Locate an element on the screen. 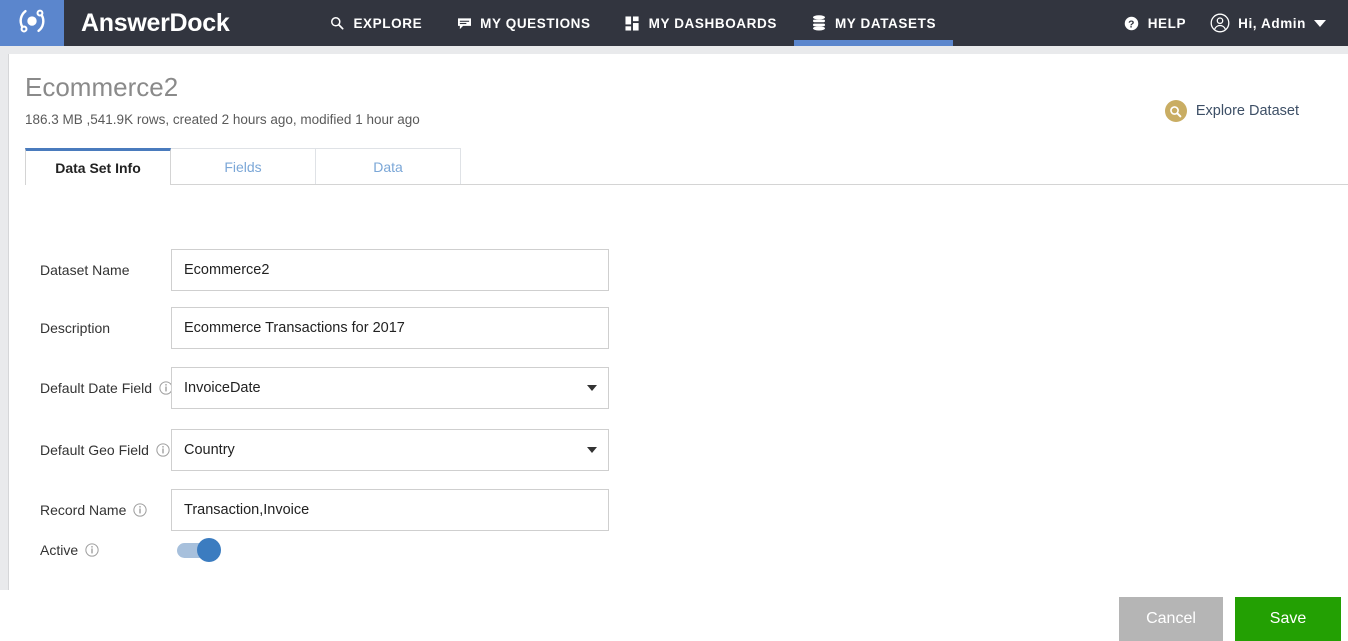 Image resolution: width=1348 pixels, height=641 pixels. description-input: Ecommerce Transactions for 2017 is located at coordinates (390, 328).